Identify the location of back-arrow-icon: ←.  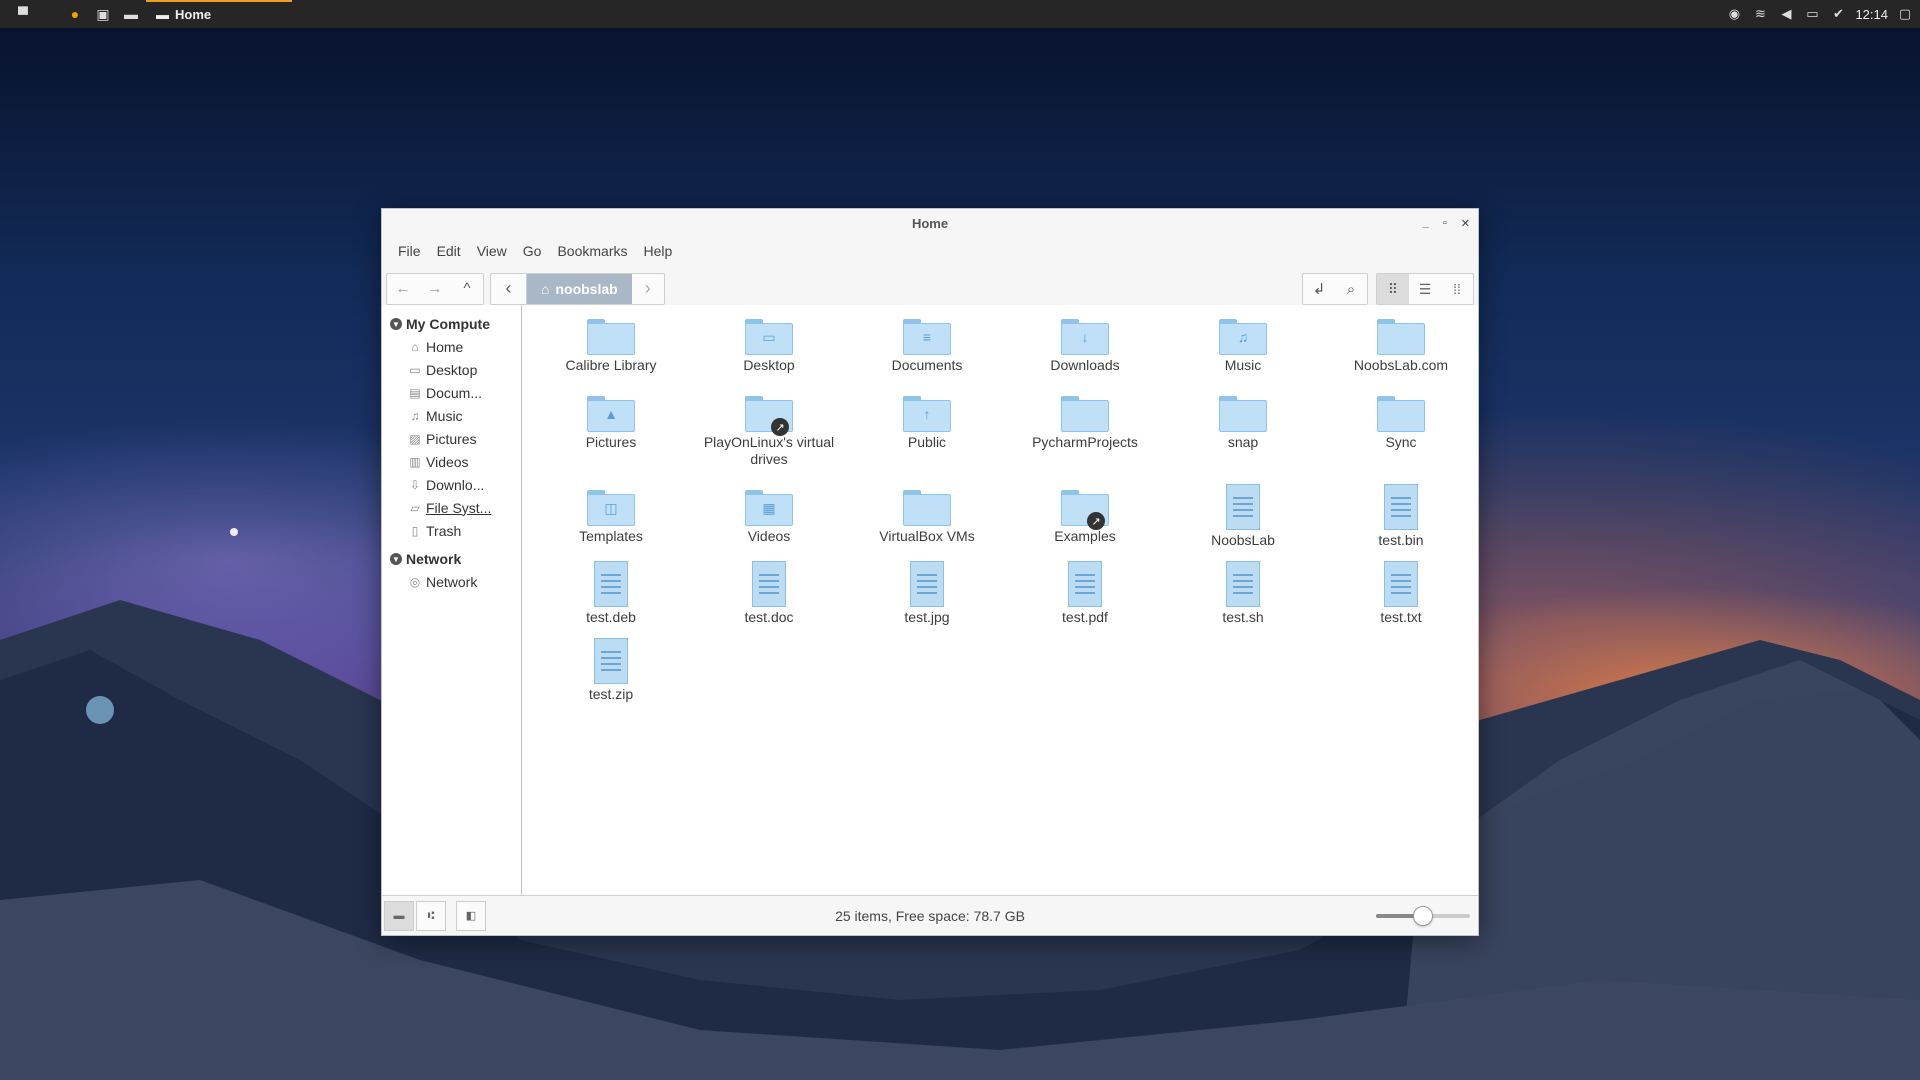
(403, 289).